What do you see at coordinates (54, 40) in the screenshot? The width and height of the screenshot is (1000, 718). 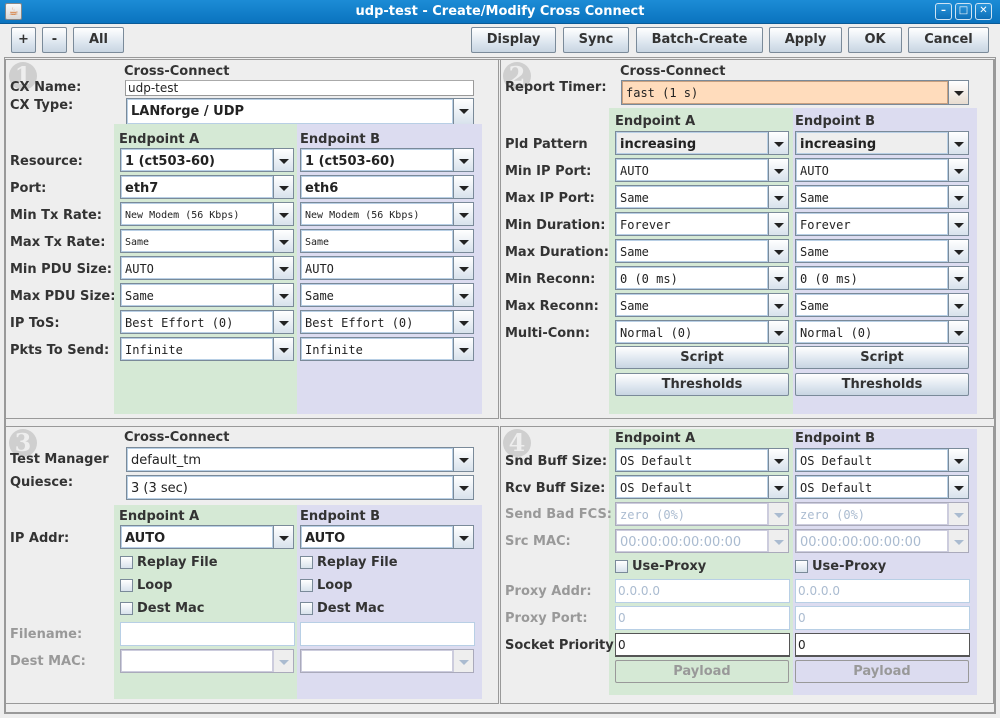 I see `minus-button: -` at bounding box center [54, 40].